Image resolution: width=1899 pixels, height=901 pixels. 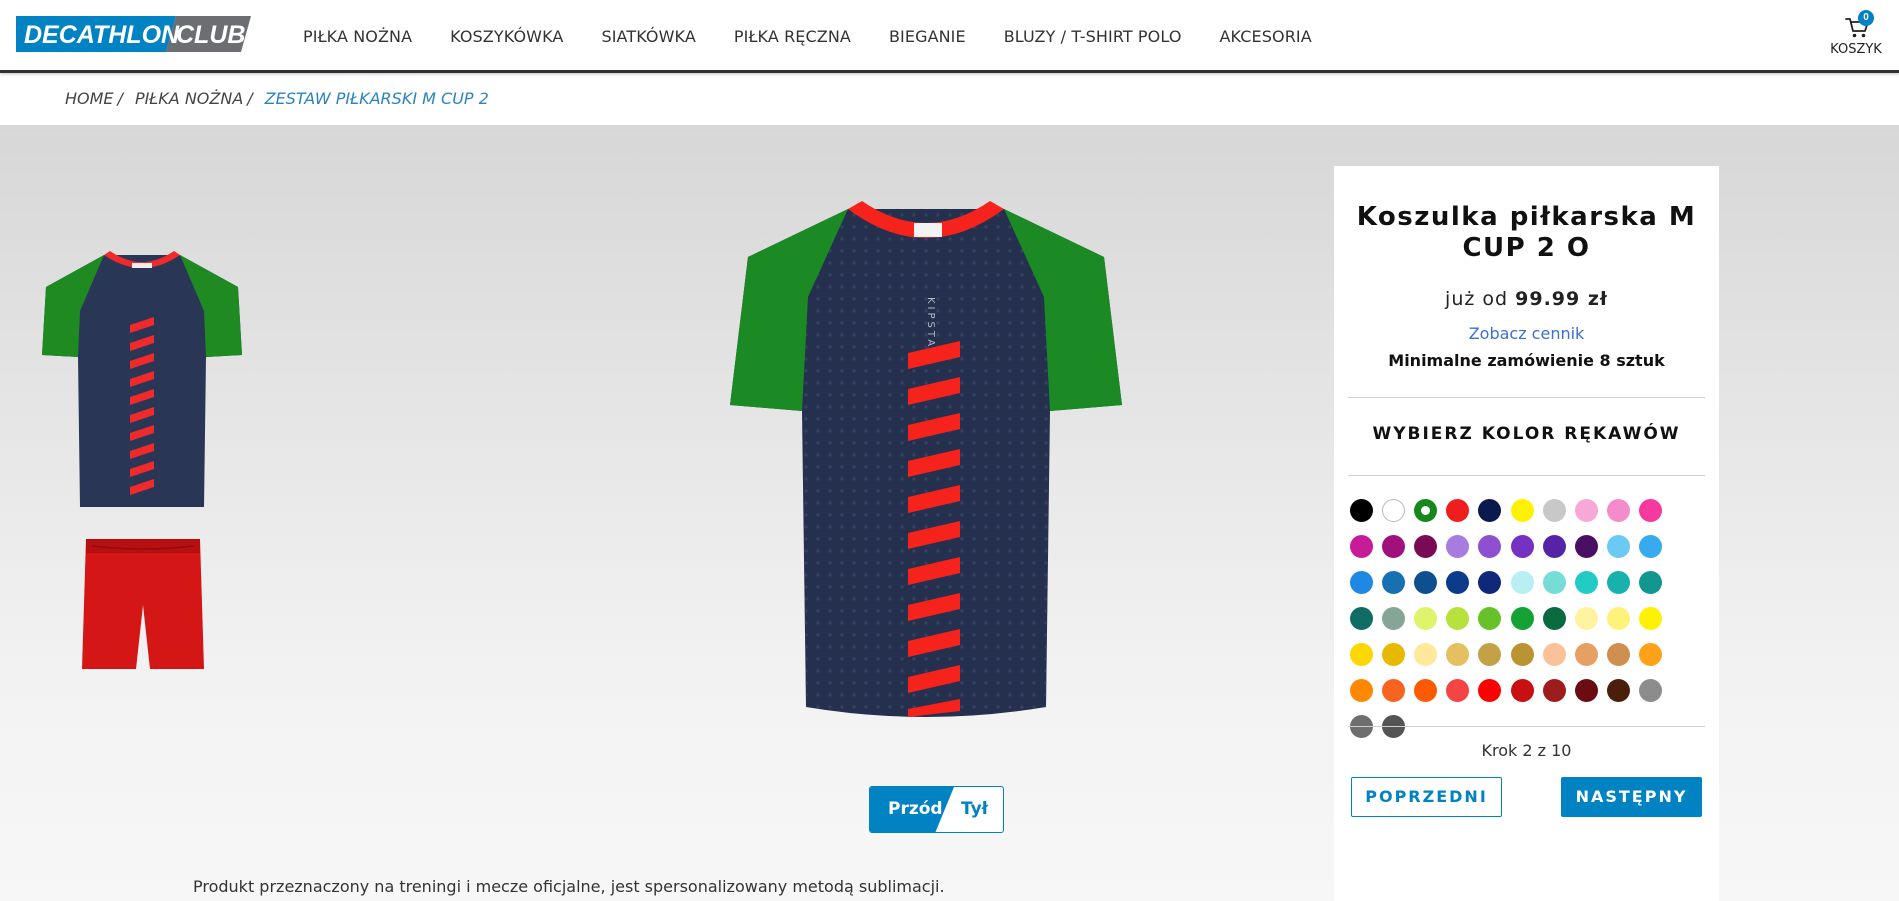 What do you see at coordinates (189, 98) in the screenshot?
I see `breadcrumb-pilka-nozna: PIŁKA NOŻNA` at bounding box center [189, 98].